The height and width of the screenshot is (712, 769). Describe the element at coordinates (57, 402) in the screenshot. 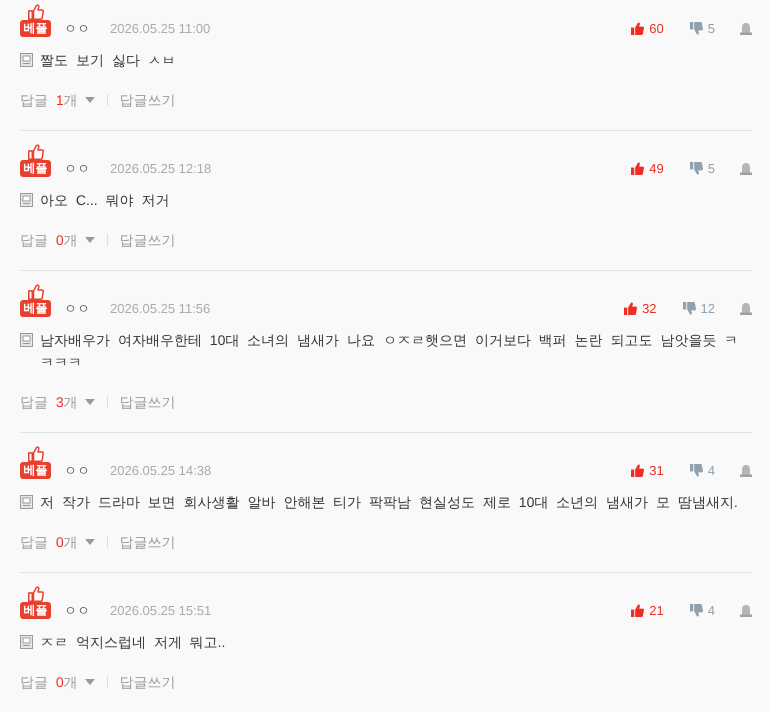

I see `reply-toggle: 답글 3개` at that location.